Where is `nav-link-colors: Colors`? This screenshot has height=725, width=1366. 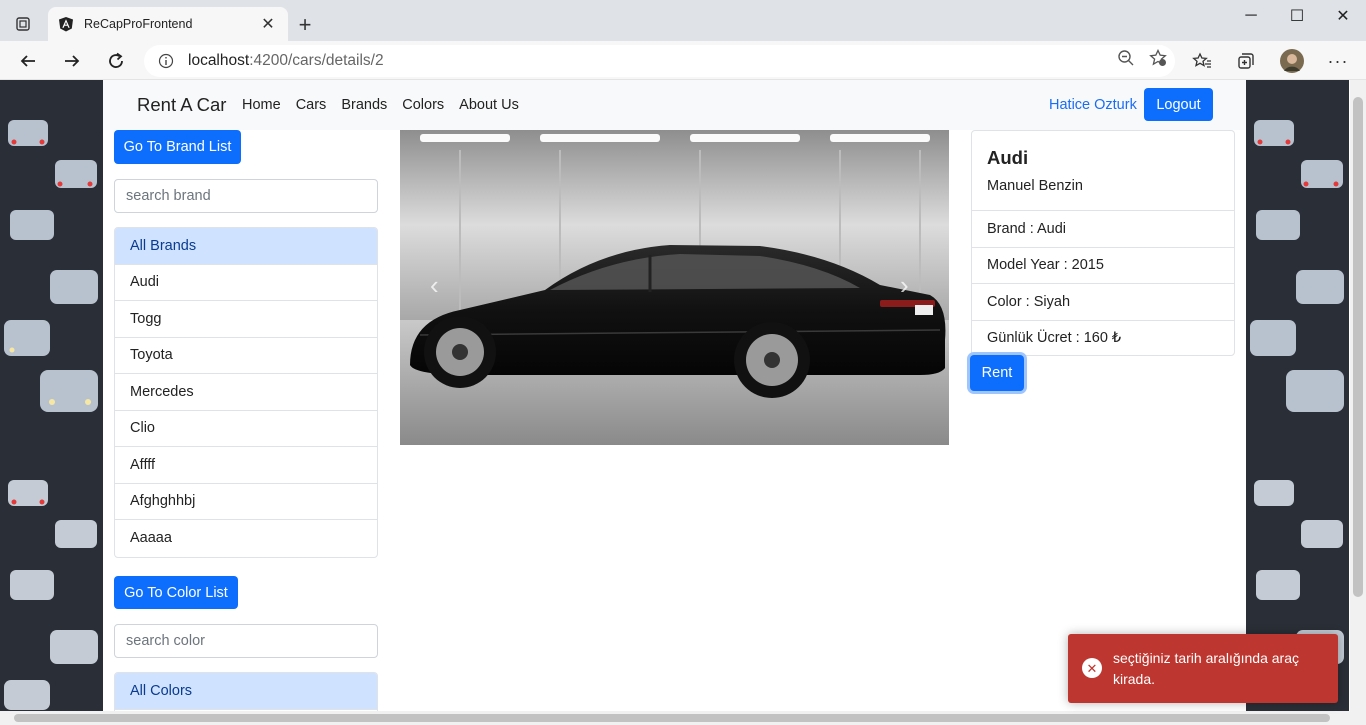 nav-link-colors: Colors is located at coordinates (423, 105).